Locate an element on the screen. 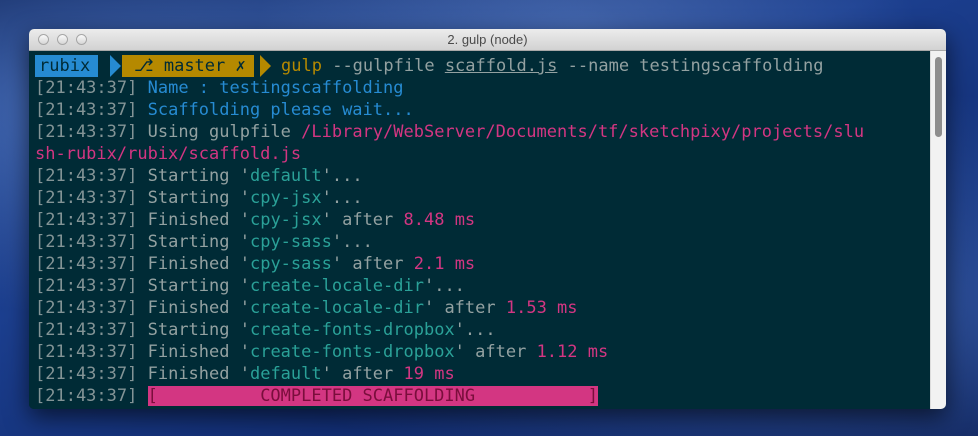 The height and width of the screenshot is (436, 978). task-duration: 8.48 ms is located at coordinates (439, 220).